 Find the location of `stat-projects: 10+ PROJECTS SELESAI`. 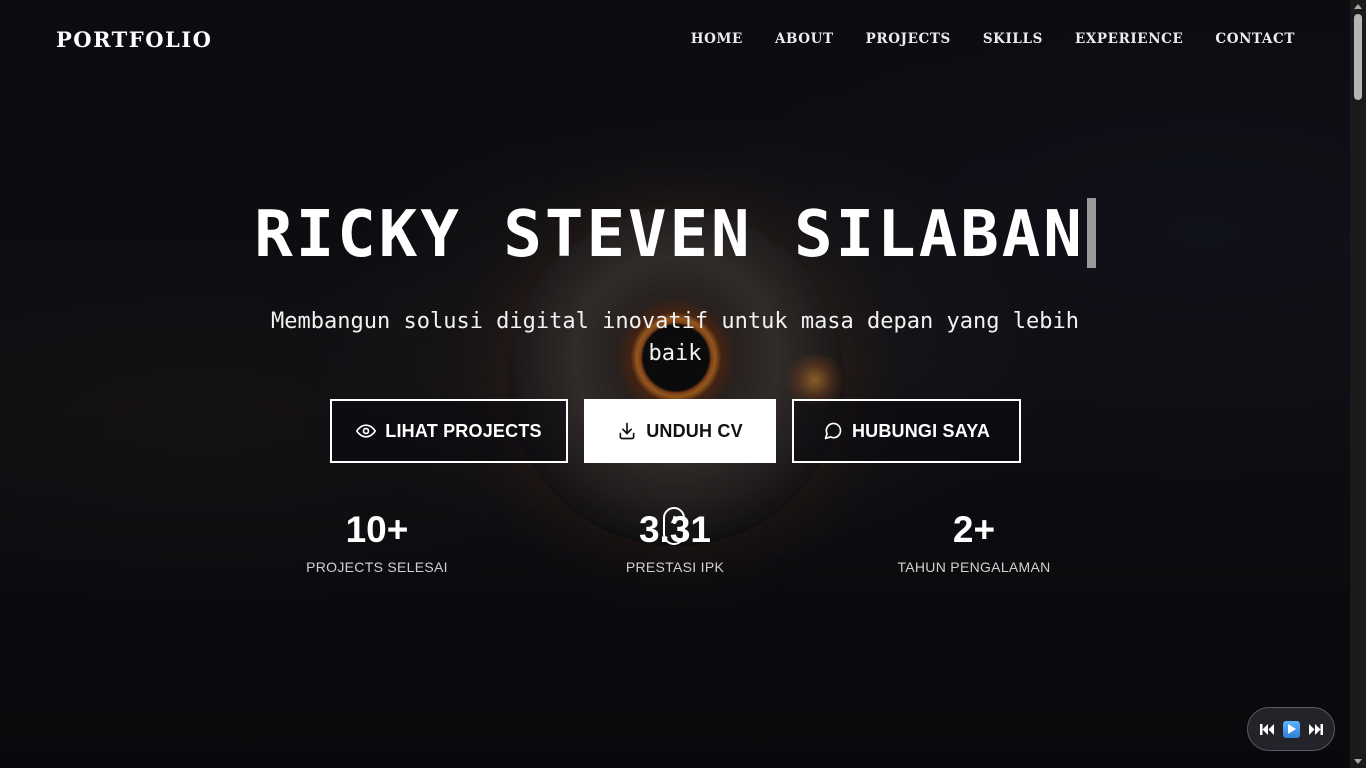

stat-projects: 10+ PROJECTS SELESAI is located at coordinates (377, 541).